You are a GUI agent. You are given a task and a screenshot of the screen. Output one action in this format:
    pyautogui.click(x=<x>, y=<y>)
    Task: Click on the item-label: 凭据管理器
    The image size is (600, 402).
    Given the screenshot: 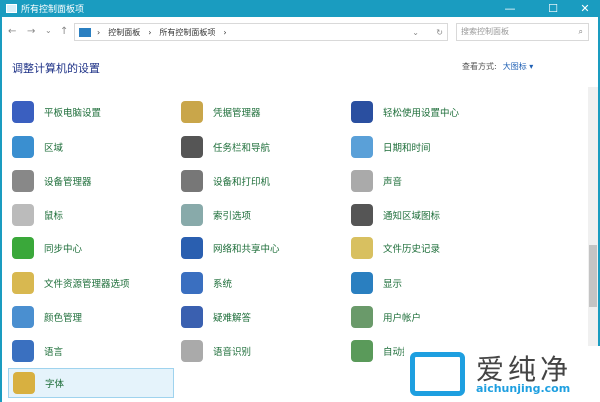 What is the action you would take?
    pyautogui.click(x=237, y=113)
    